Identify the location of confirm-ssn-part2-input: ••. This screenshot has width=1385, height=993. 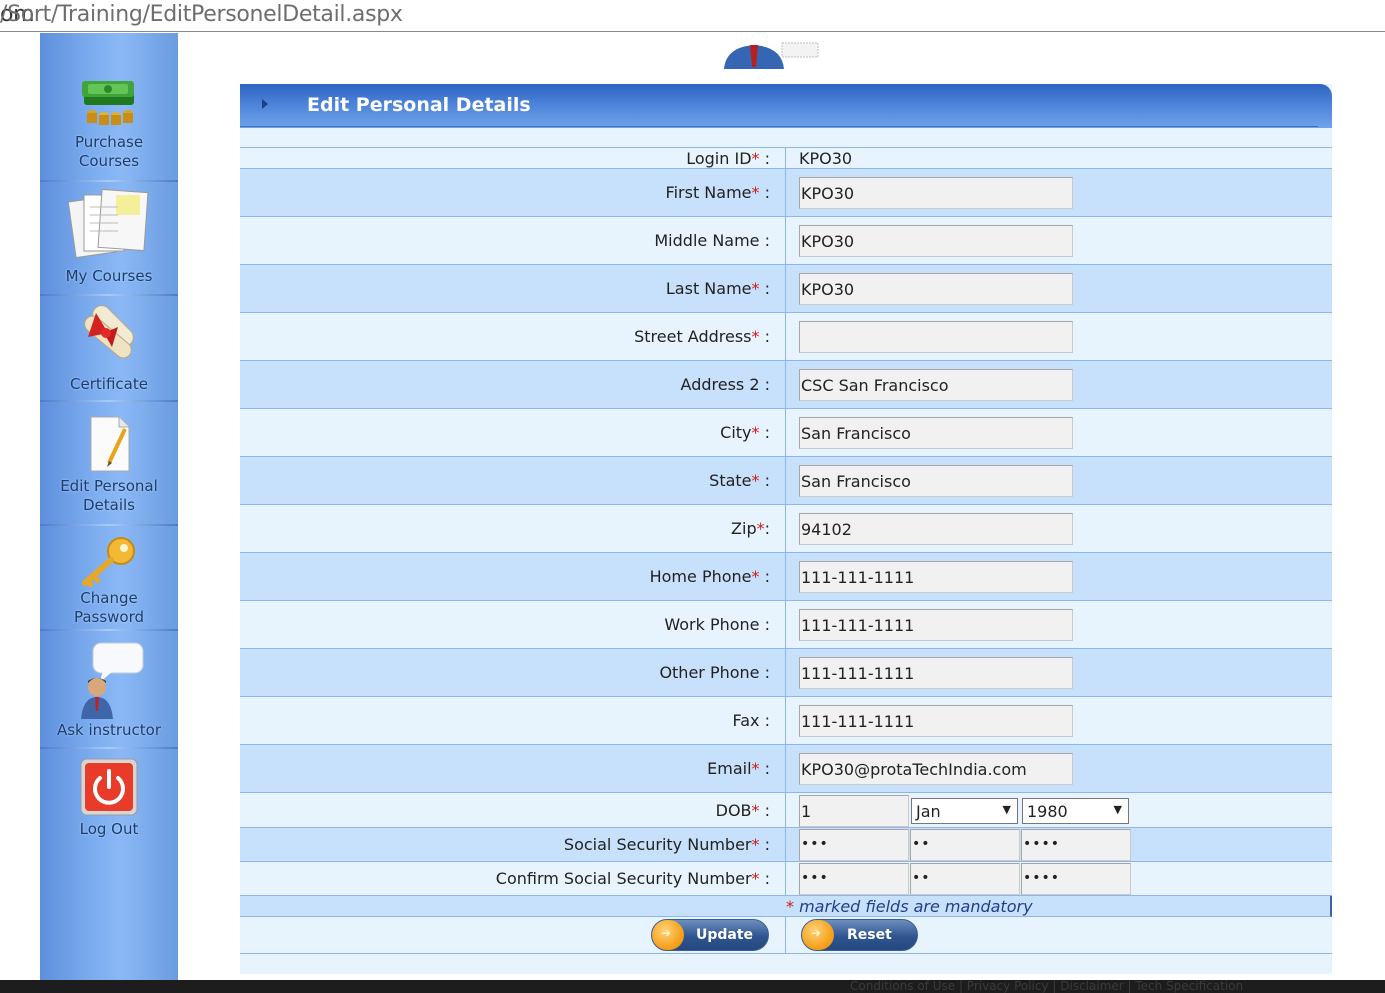
(965, 879).